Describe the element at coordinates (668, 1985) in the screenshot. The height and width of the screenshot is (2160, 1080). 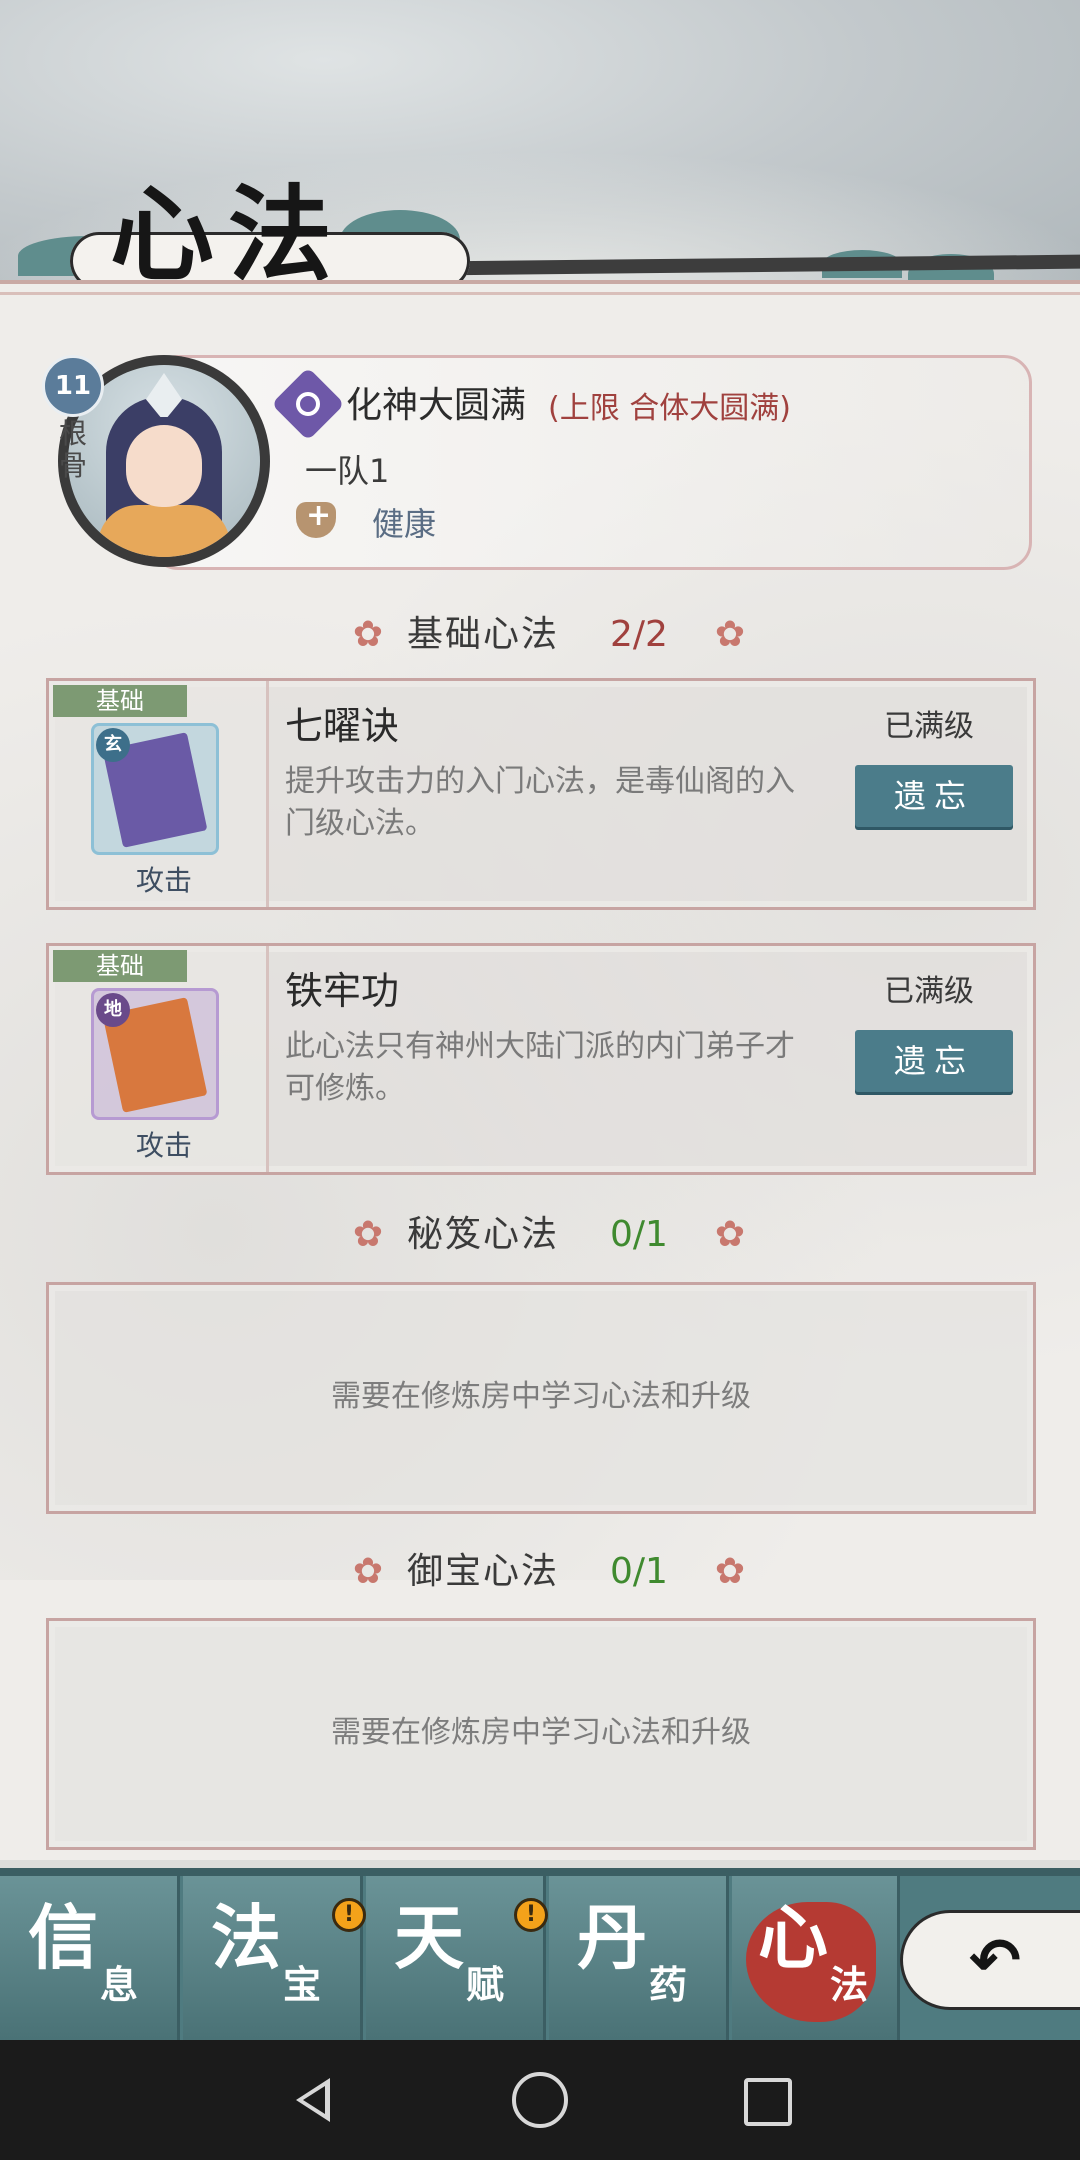
I see `tab-label-sub: 药` at that location.